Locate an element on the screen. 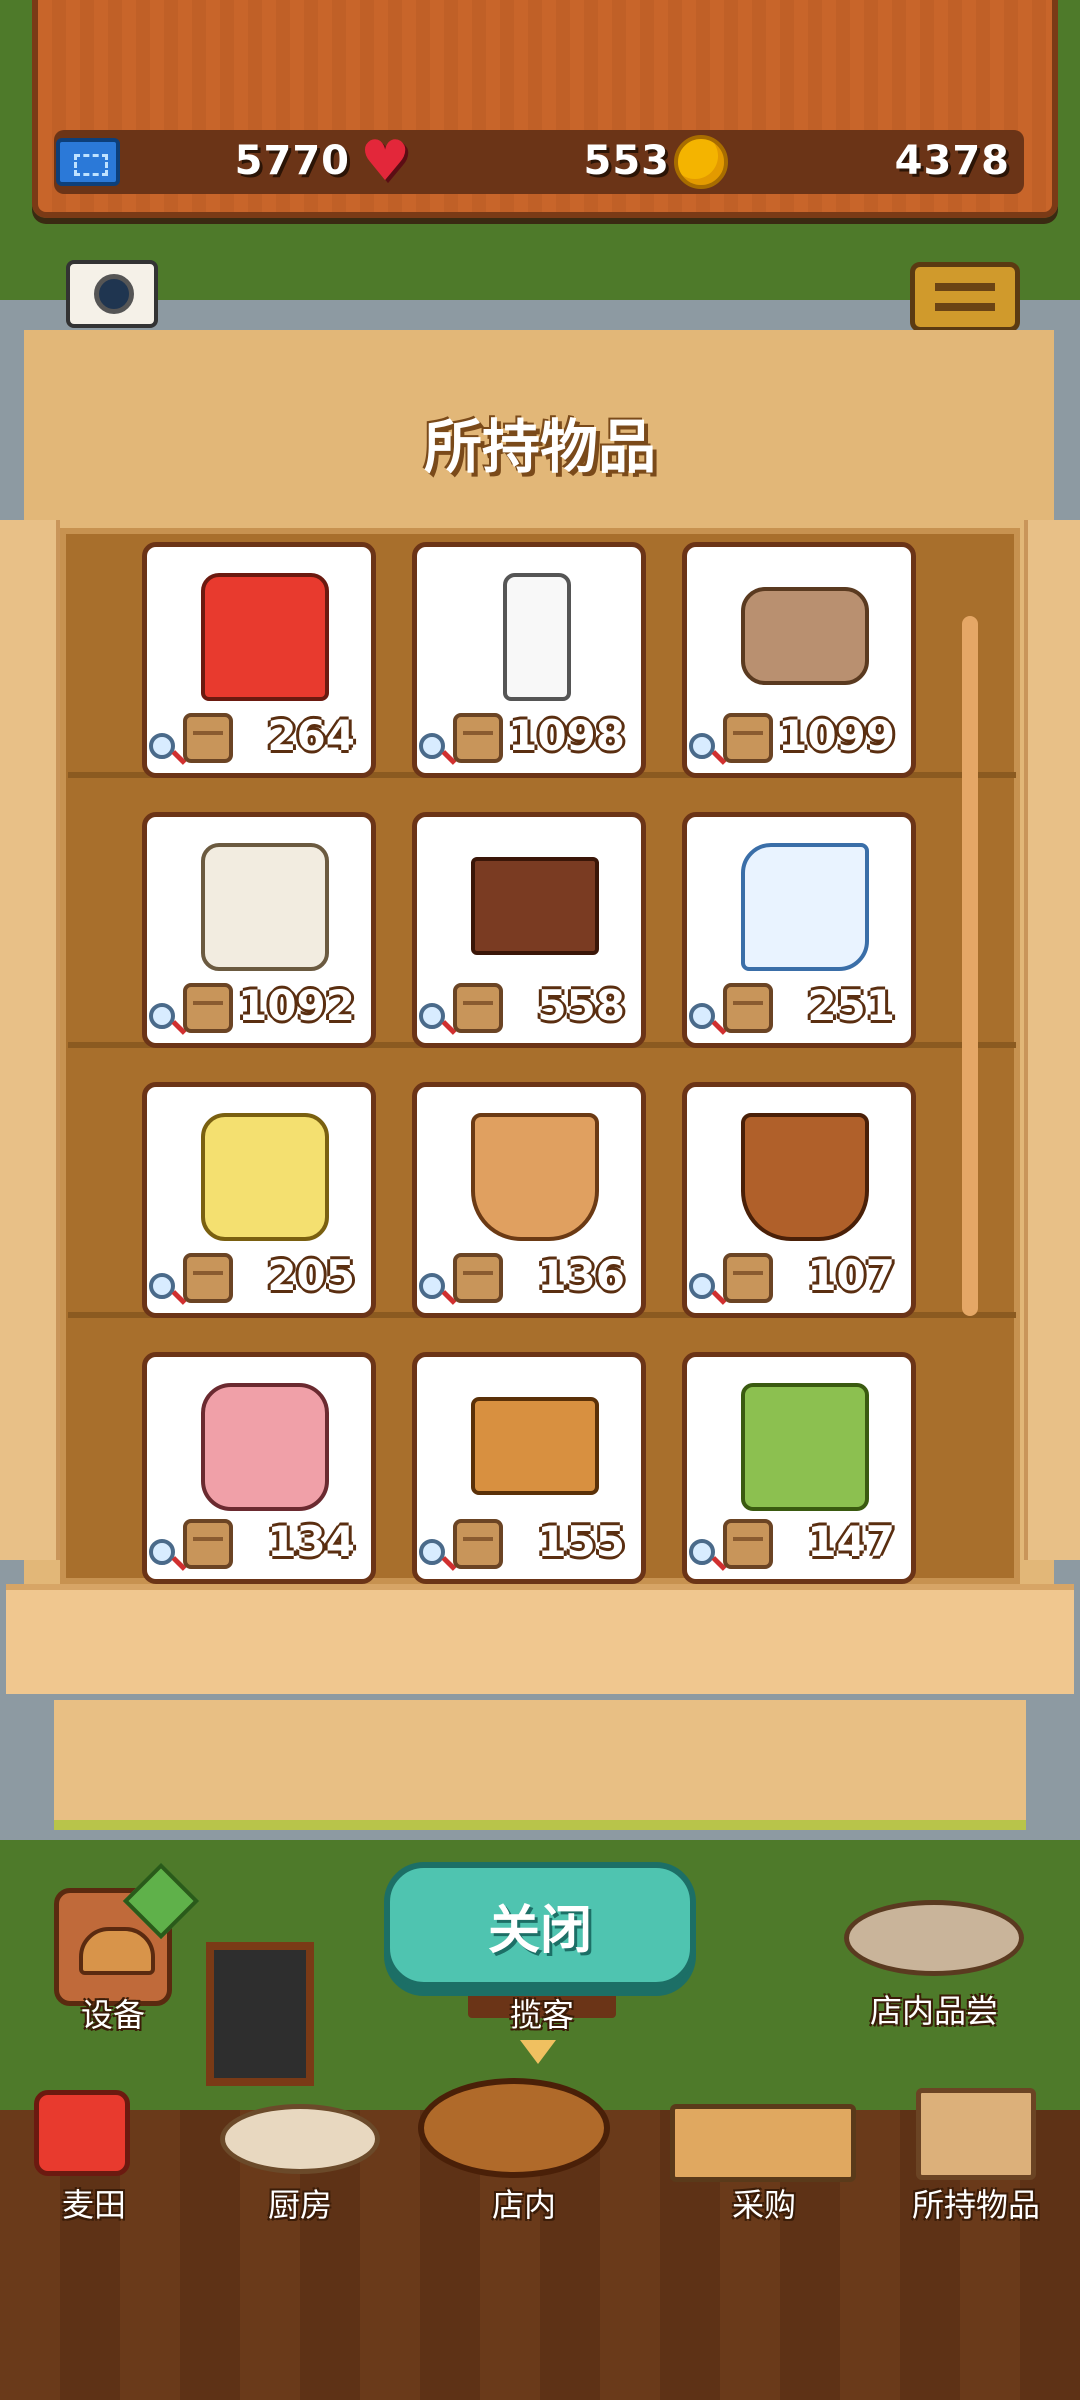 The image size is (1080, 2400). nav-item-store: 店内 is located at coordinates (524, 2203).